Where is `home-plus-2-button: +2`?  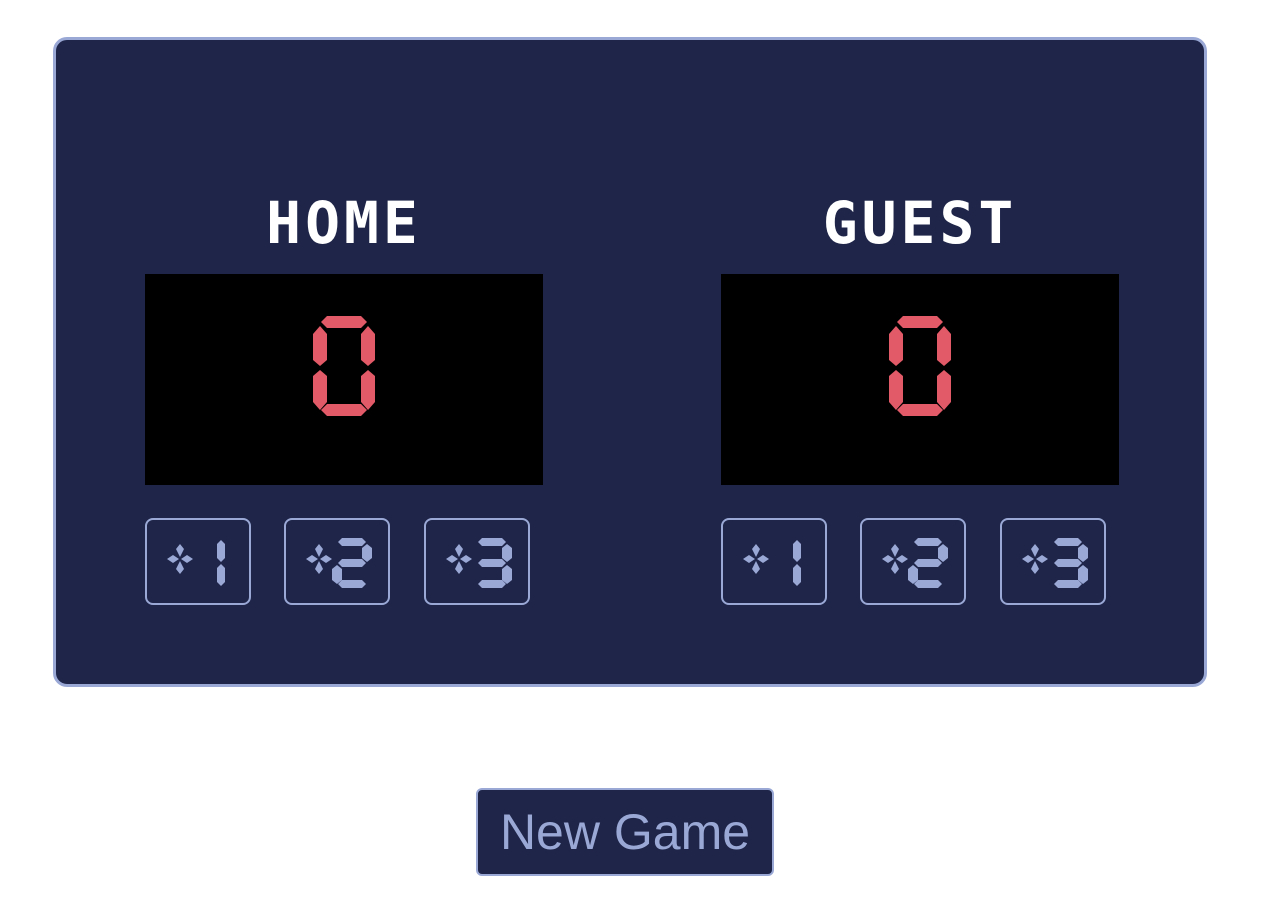 home-plus-2-button: +2 is located at coordinates (337, 561).